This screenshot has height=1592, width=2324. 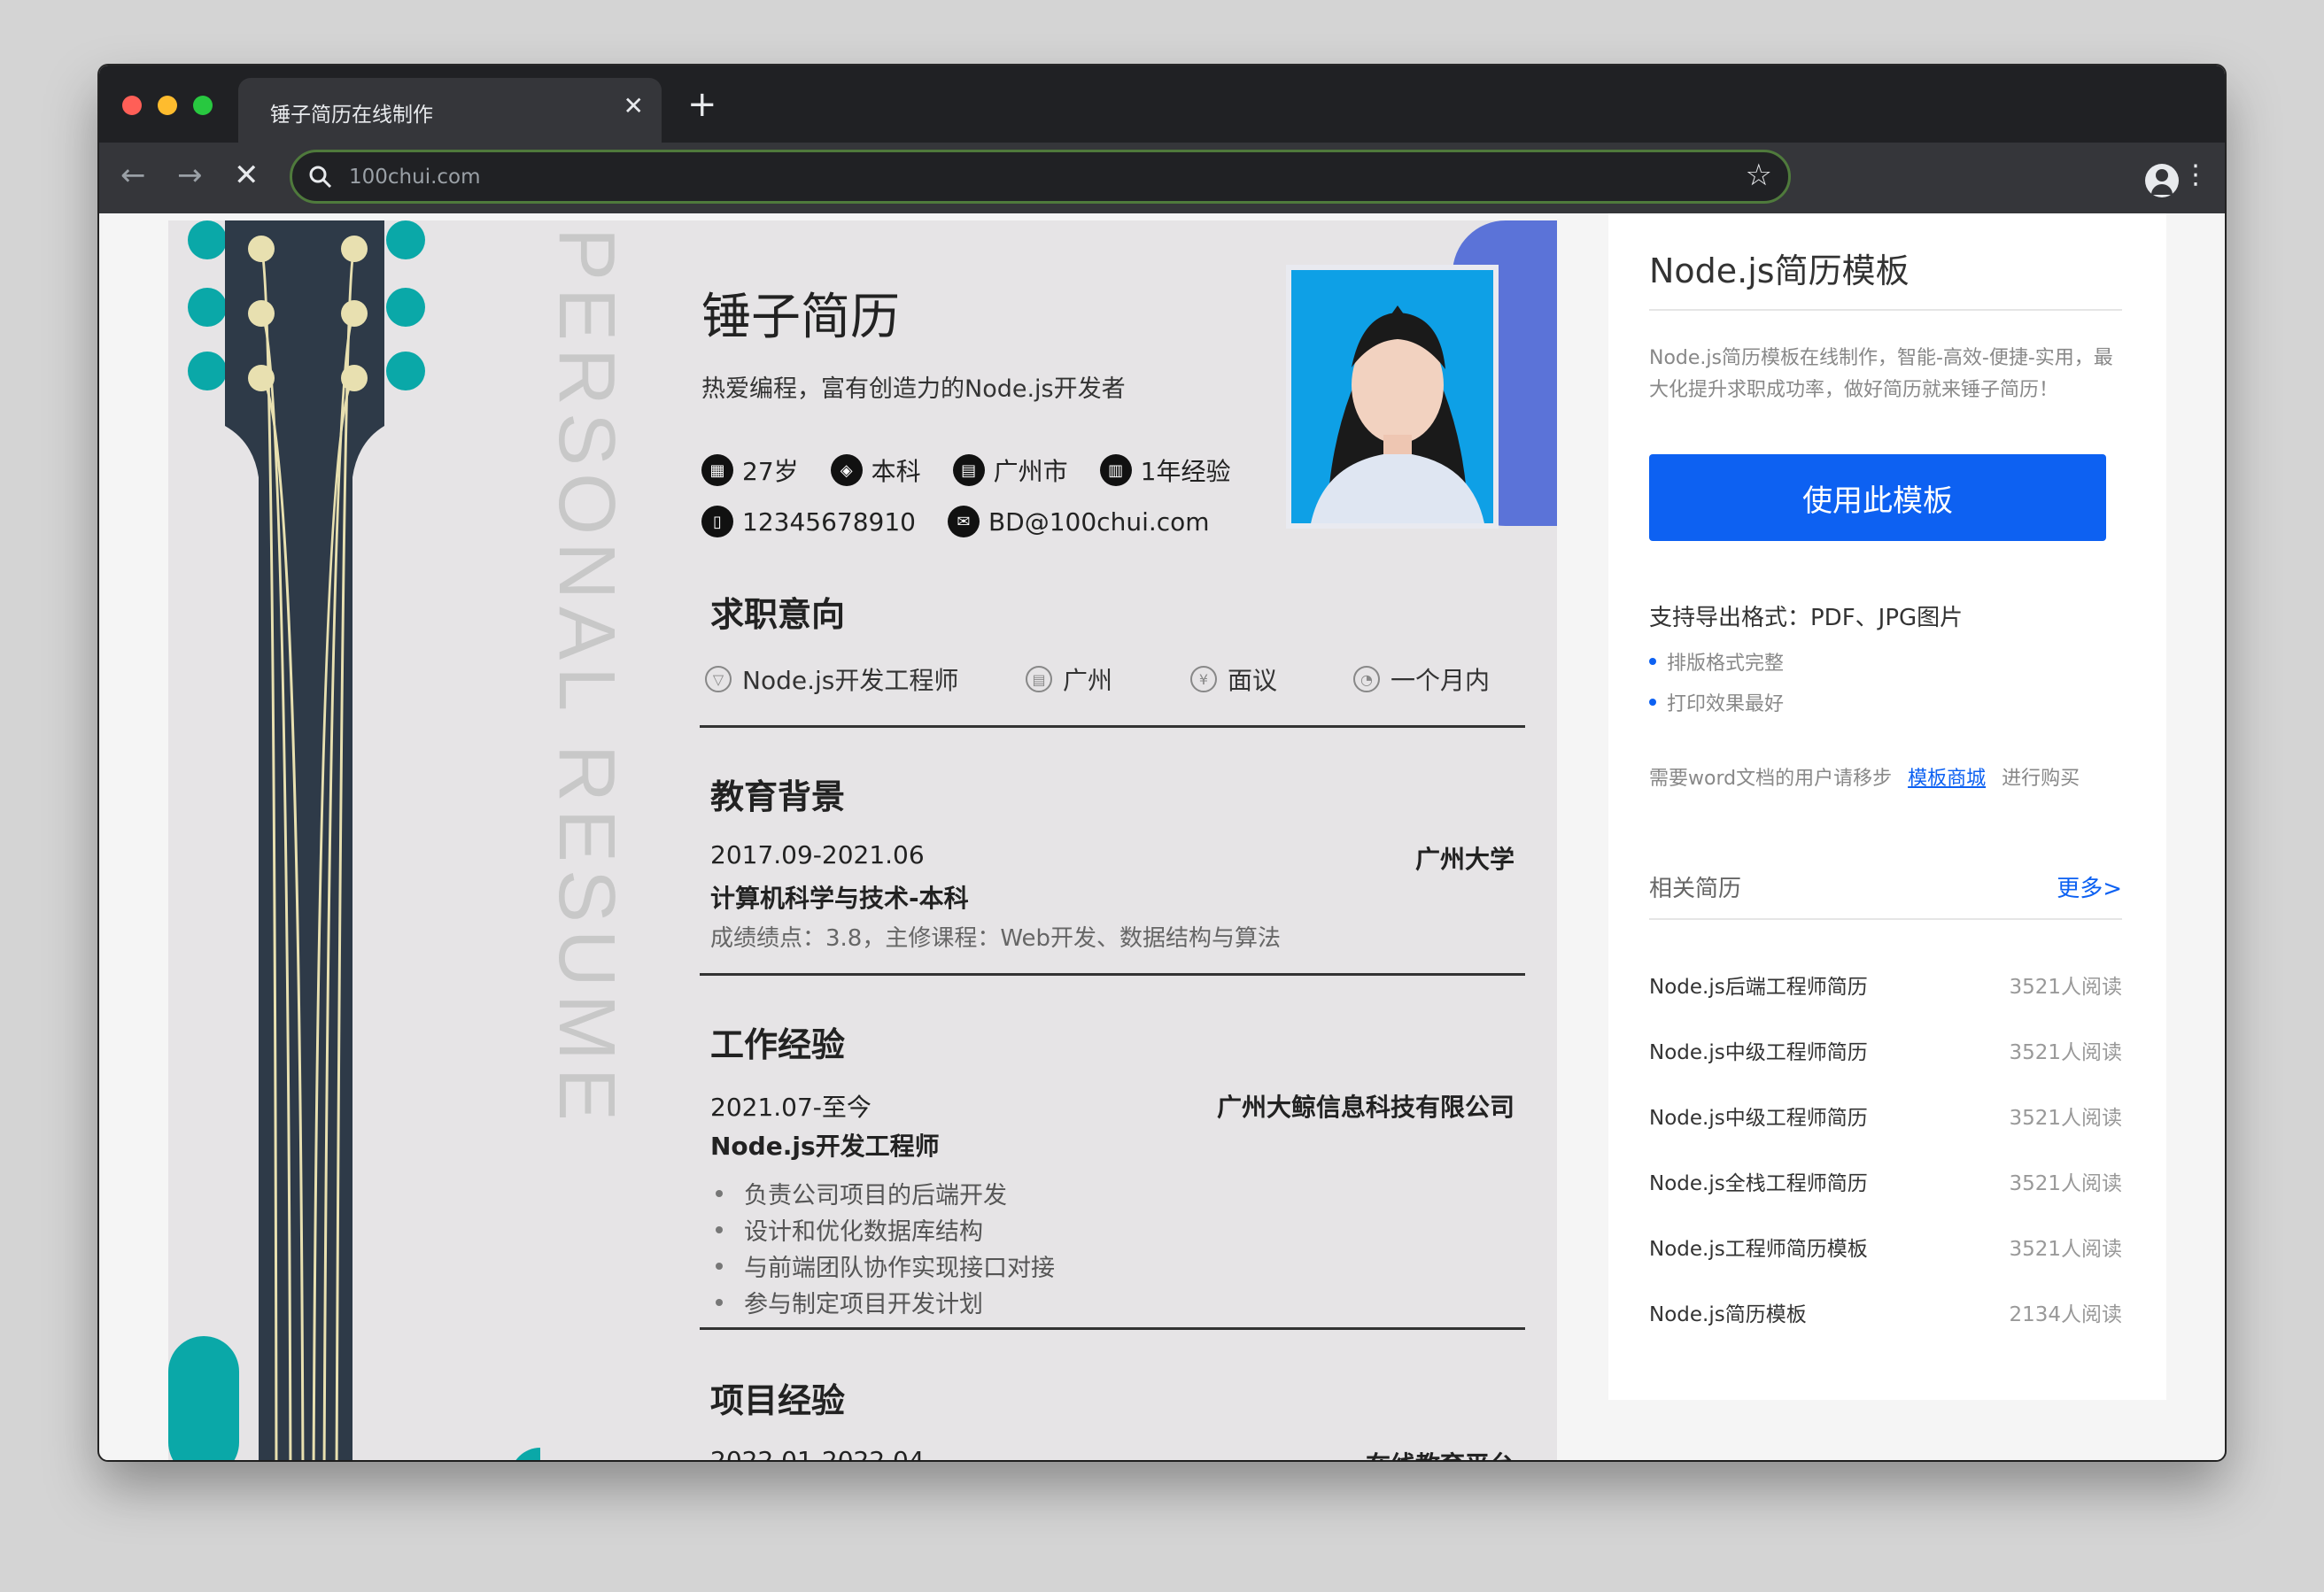 I want to click on intent-position: ▽ Node.js开发工程师, so click(x=831, y=679).